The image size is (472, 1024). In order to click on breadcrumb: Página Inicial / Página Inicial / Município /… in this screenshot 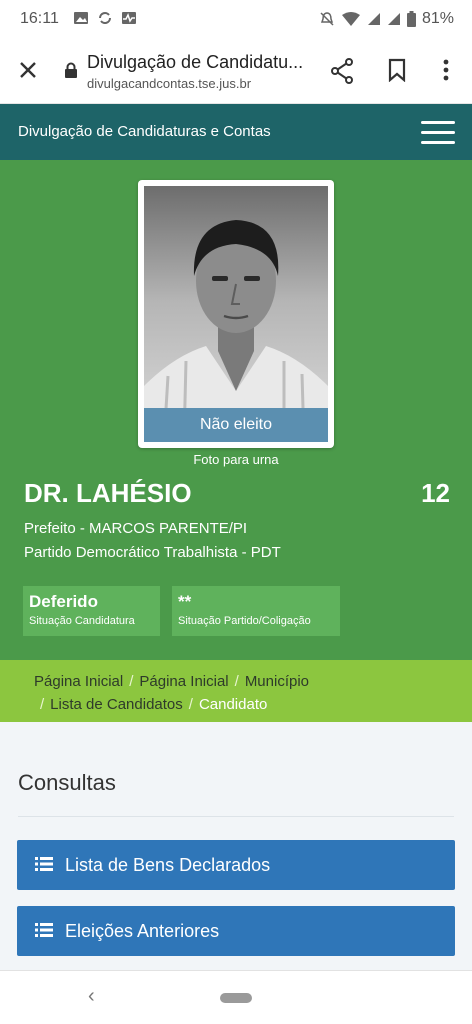, I will do `click(236, 691)`.